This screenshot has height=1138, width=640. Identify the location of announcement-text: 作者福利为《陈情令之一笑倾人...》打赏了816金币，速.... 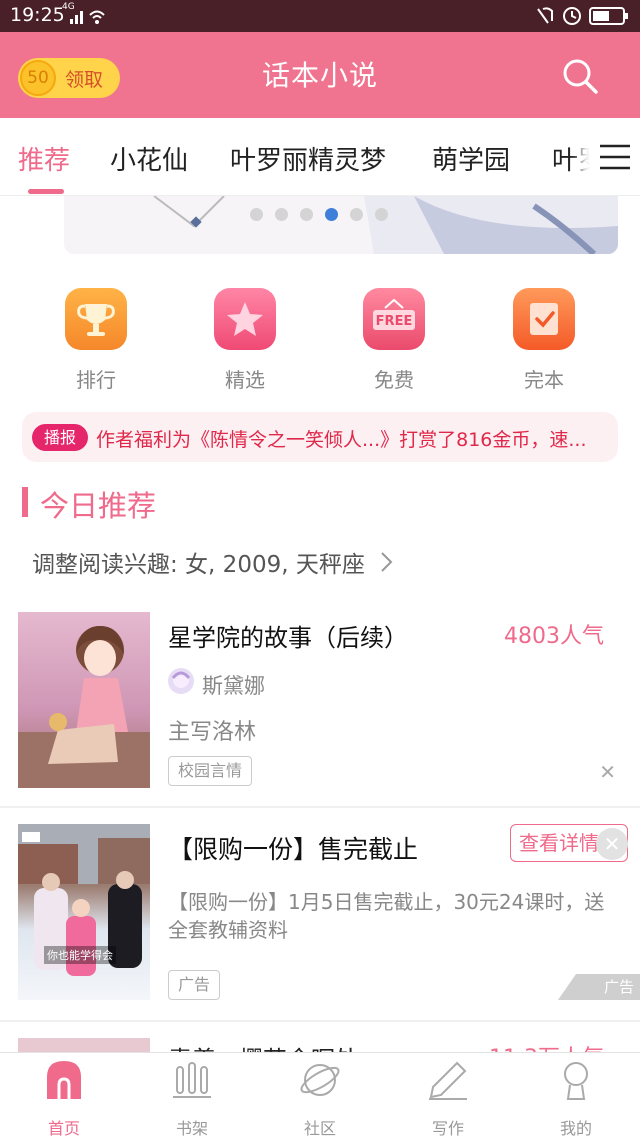
(341, 440).